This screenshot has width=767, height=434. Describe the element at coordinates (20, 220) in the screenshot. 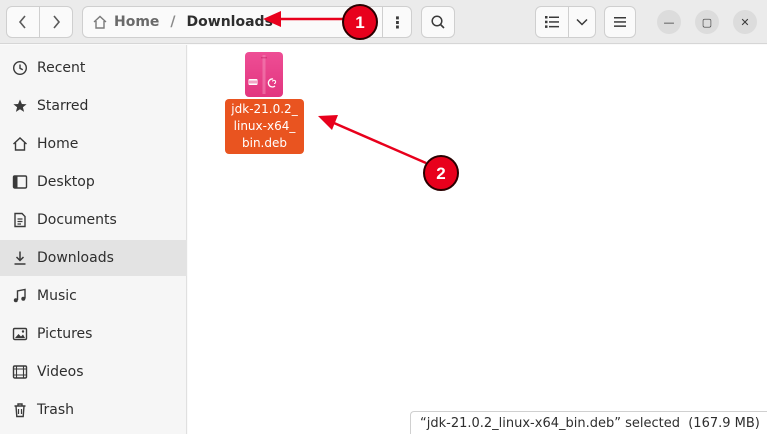

I see `document-icon` at that location.